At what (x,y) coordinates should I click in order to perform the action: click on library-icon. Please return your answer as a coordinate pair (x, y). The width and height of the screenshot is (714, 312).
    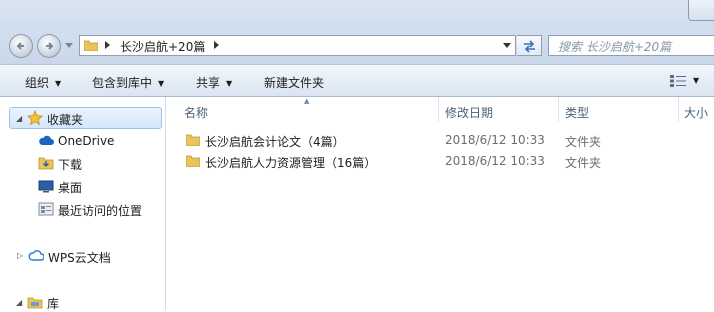
    Looking at the image, I should click on (35, 303).